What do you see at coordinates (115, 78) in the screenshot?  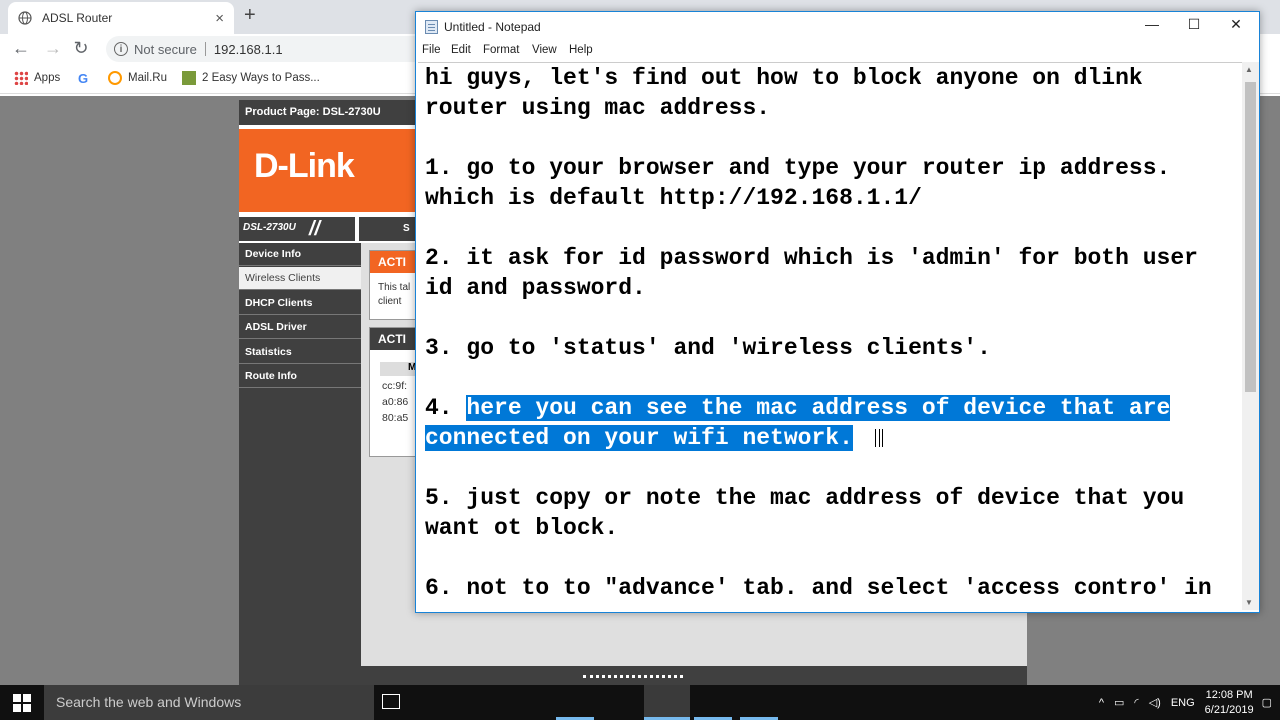 I see `mailru-icon` at bounding box center [115, 78].